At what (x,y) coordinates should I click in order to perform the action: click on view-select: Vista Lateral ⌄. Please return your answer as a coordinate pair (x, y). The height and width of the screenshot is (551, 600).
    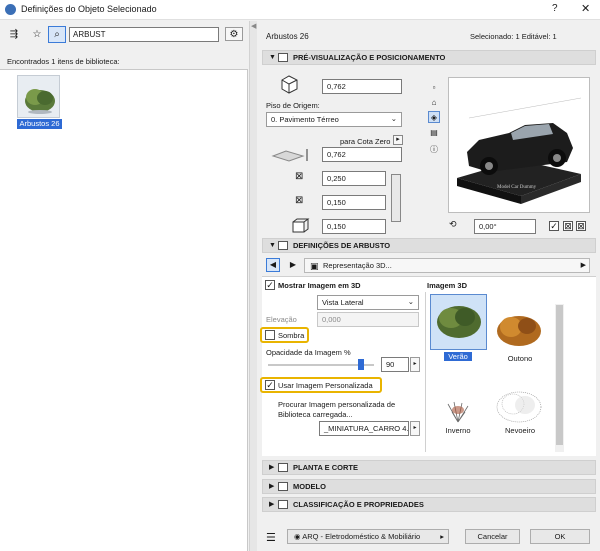
    Looking at the image, I should click on (368, 302).